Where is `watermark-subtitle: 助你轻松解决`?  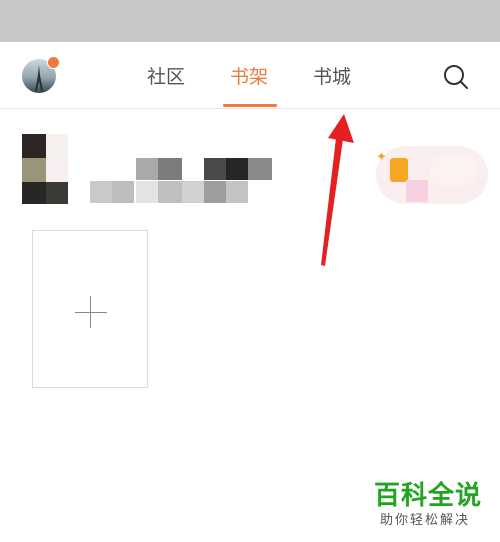 watermark-subtitle: 助你轻松解决 is located at coordinates (425, 520).